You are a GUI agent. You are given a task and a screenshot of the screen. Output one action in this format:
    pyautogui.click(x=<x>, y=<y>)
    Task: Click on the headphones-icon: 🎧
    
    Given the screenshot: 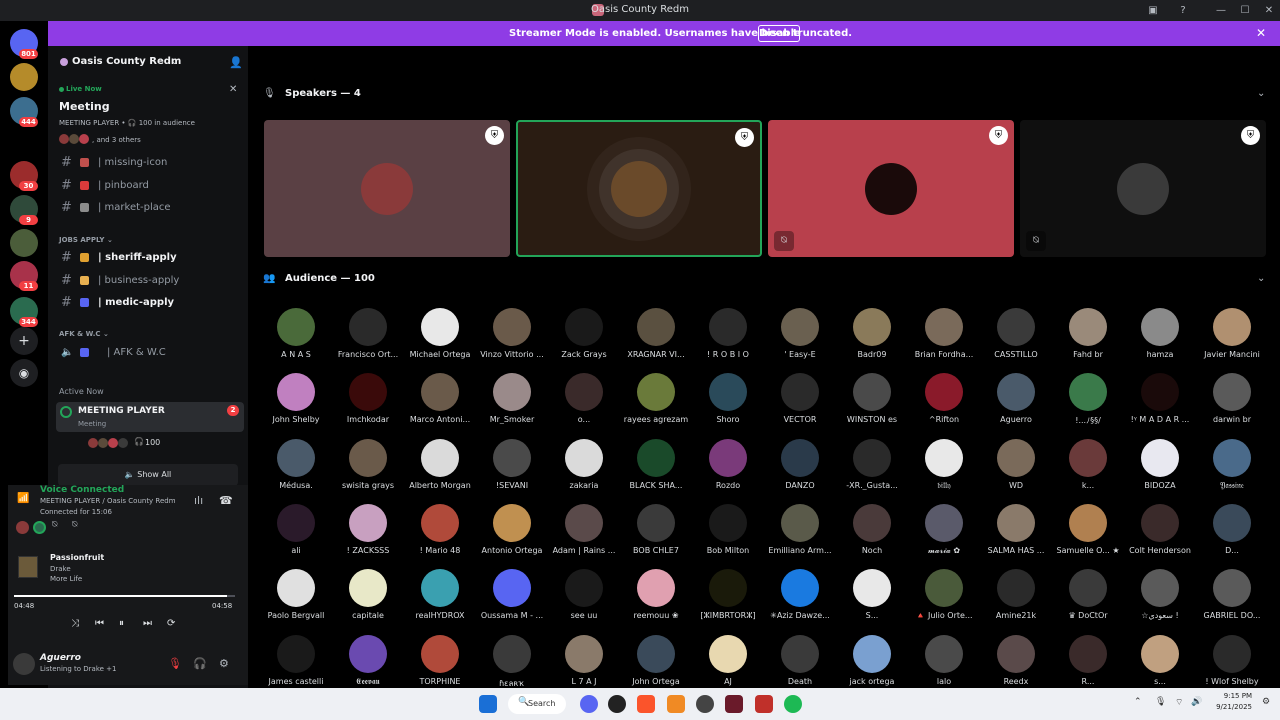 What is the action you would take?
    pyautogui.click(x=200, y=663)
    